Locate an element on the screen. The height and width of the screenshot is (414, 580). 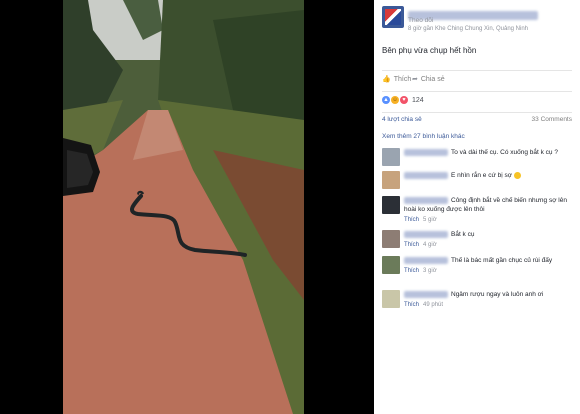
comment-meta: Thích 3 giờ is located at coordinates (489, 271).